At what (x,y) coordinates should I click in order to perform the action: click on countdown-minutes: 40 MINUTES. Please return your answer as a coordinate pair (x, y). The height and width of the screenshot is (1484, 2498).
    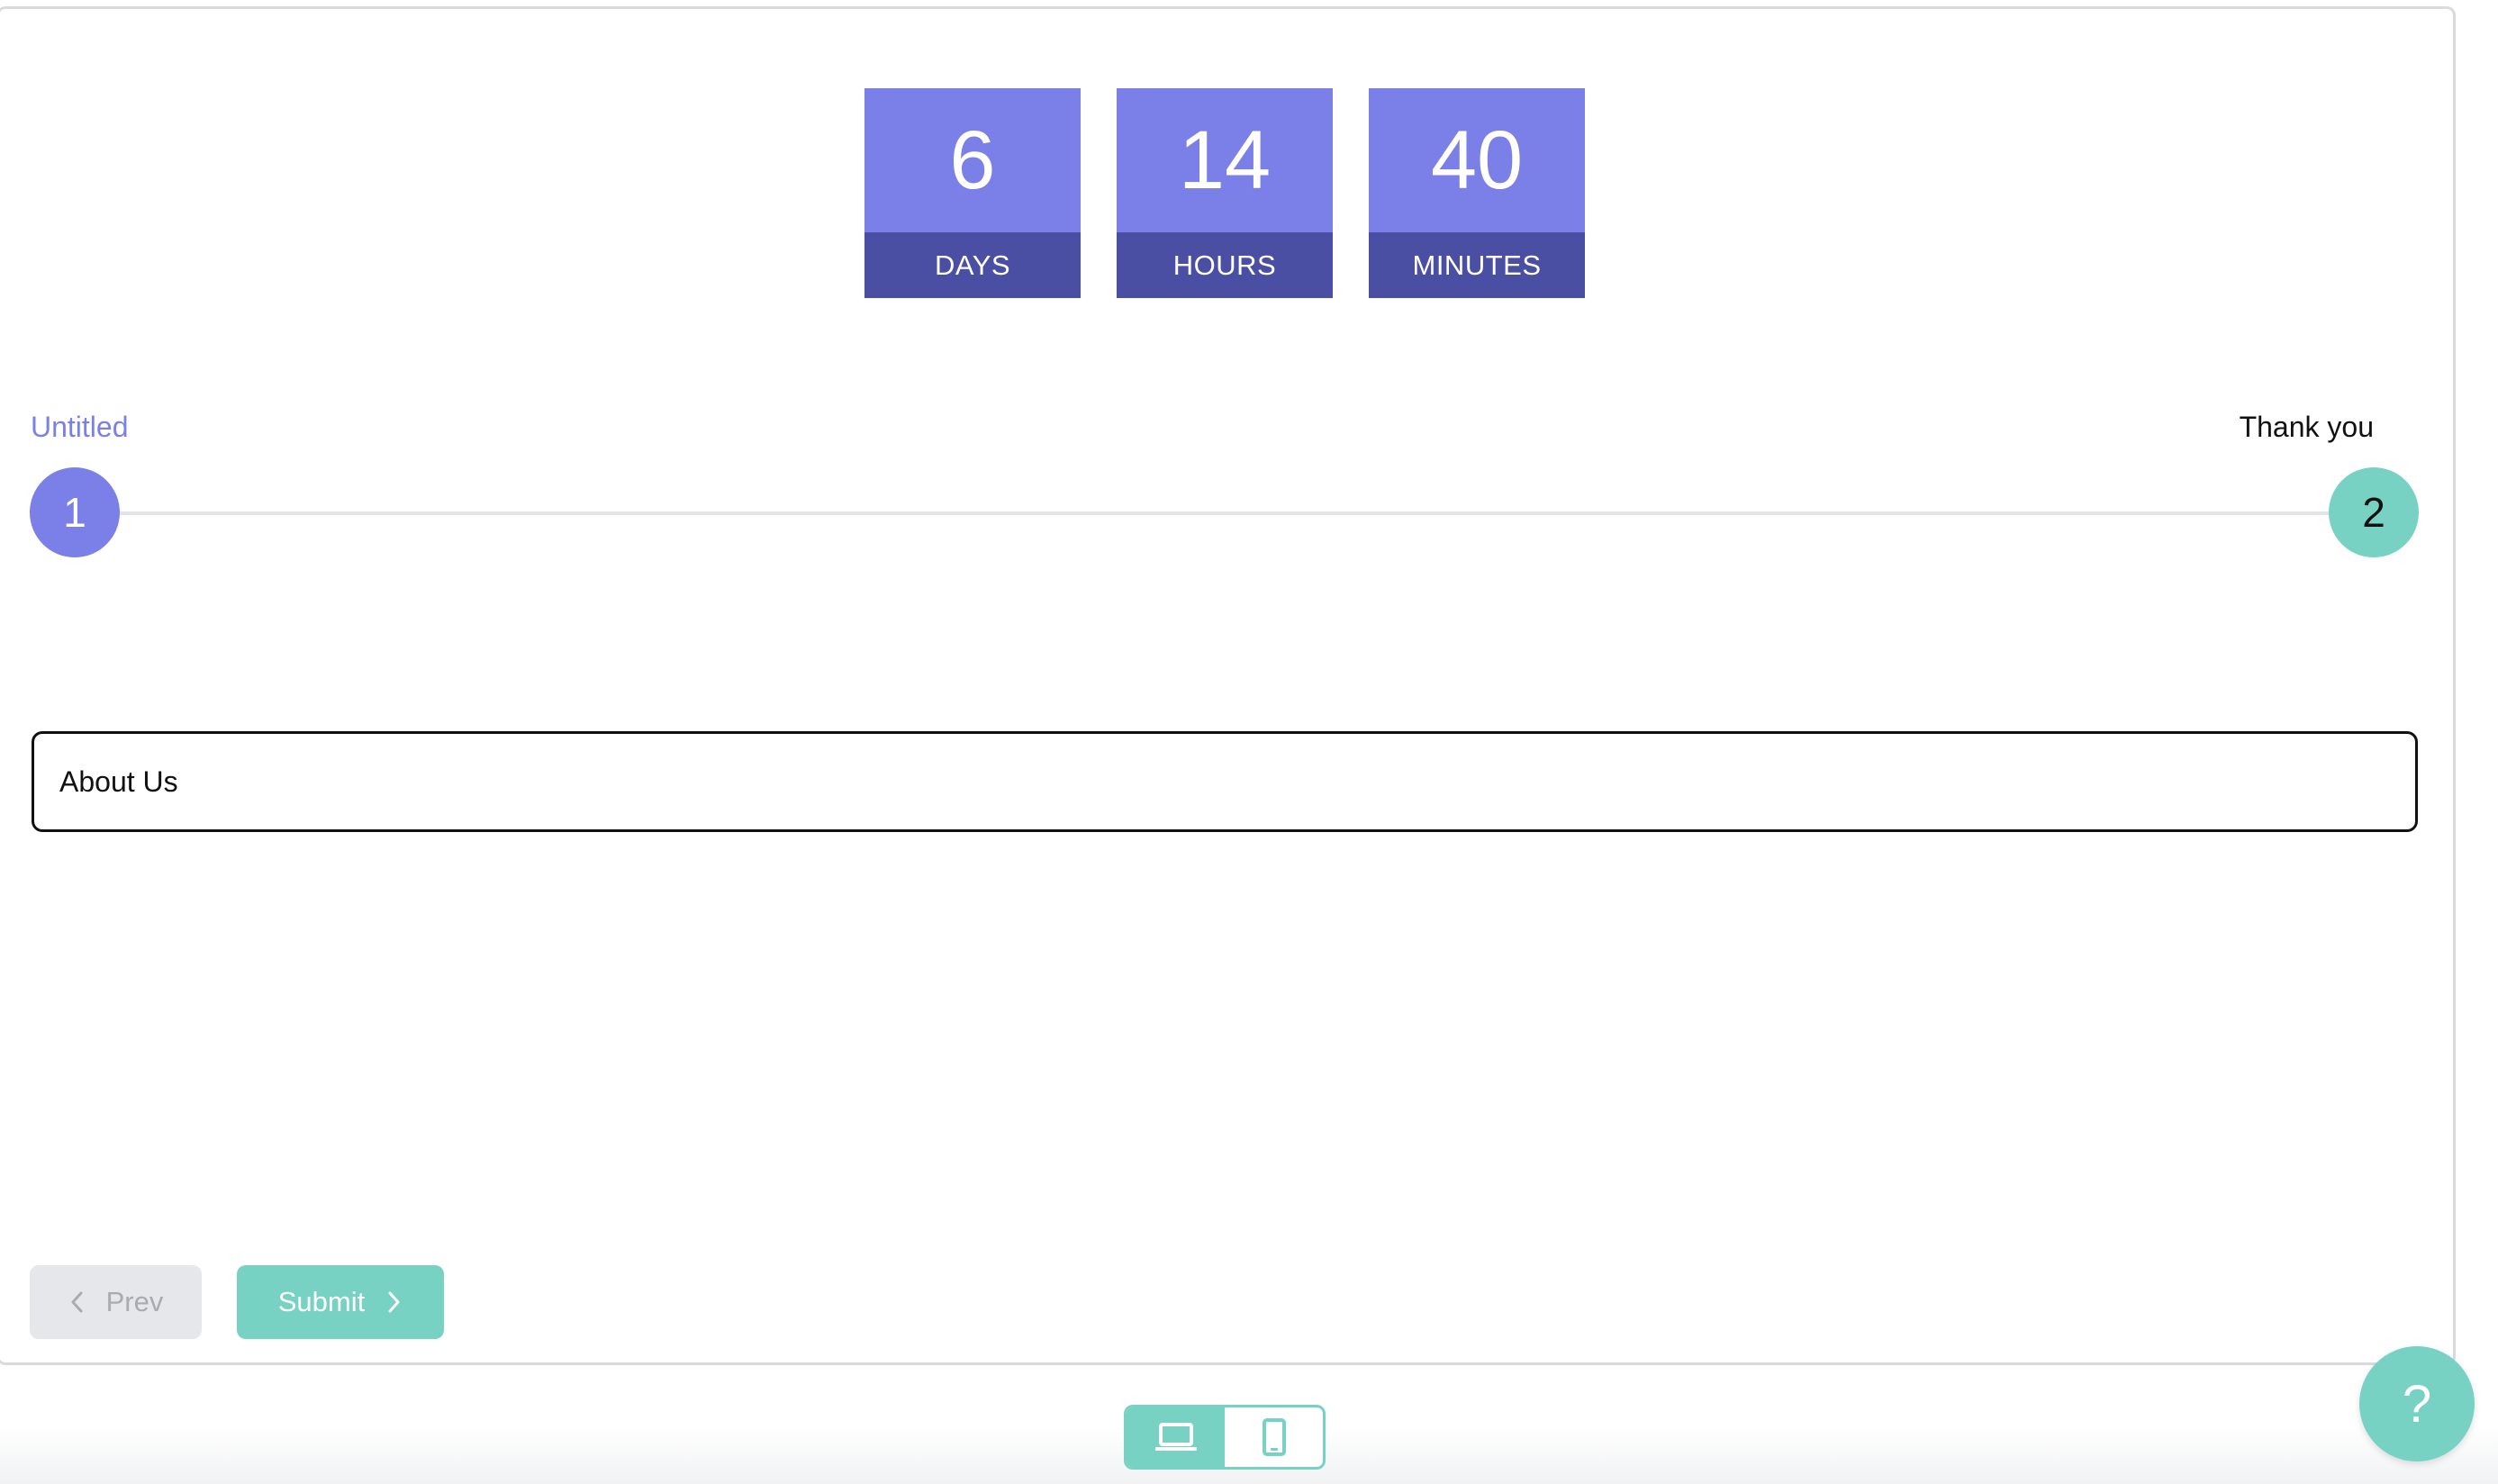
    Looking at the image, I should click on (1477, 193).